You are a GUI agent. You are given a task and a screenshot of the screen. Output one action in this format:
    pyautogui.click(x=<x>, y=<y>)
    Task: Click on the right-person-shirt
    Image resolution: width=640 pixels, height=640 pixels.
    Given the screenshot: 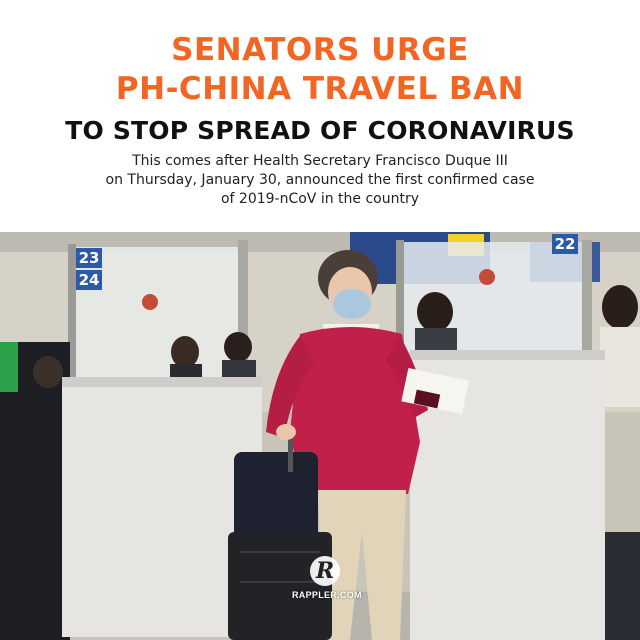 What is the action you would take?
    pyautogui.click(x=620, y=367)
    